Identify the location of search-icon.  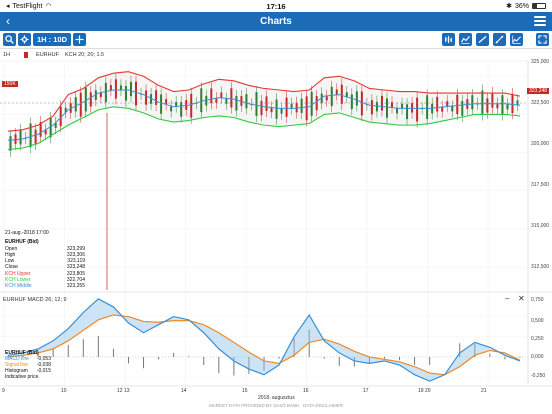
(9, 39).